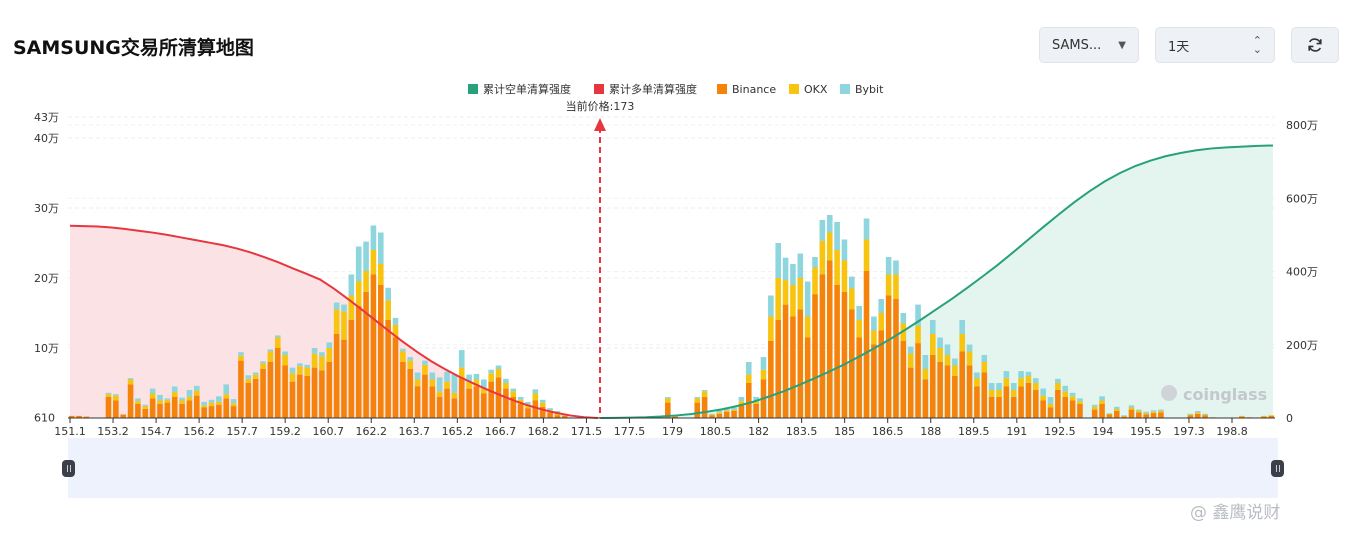  What do you see at coordinates (46, 117) in the screenshot?
I see `y-left-tick-label: 43万` at bounding box center [46, 117].